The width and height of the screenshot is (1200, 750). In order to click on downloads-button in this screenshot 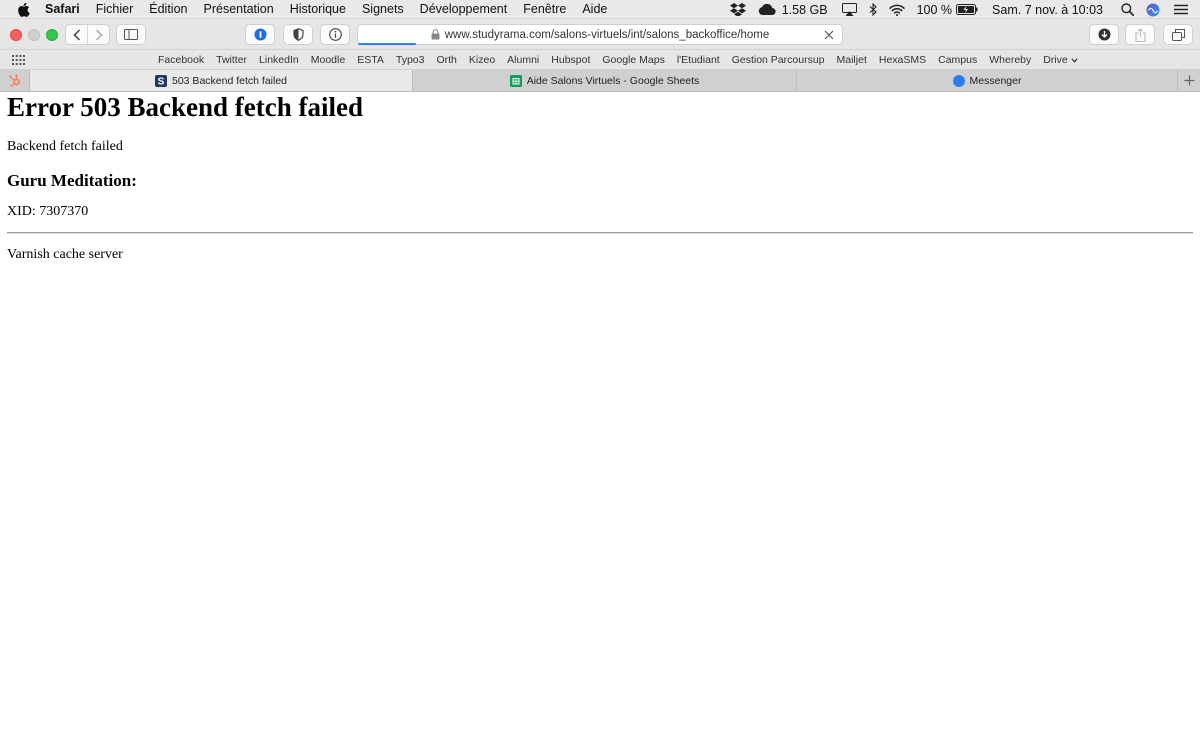, I will do `click(1104, 34)`.